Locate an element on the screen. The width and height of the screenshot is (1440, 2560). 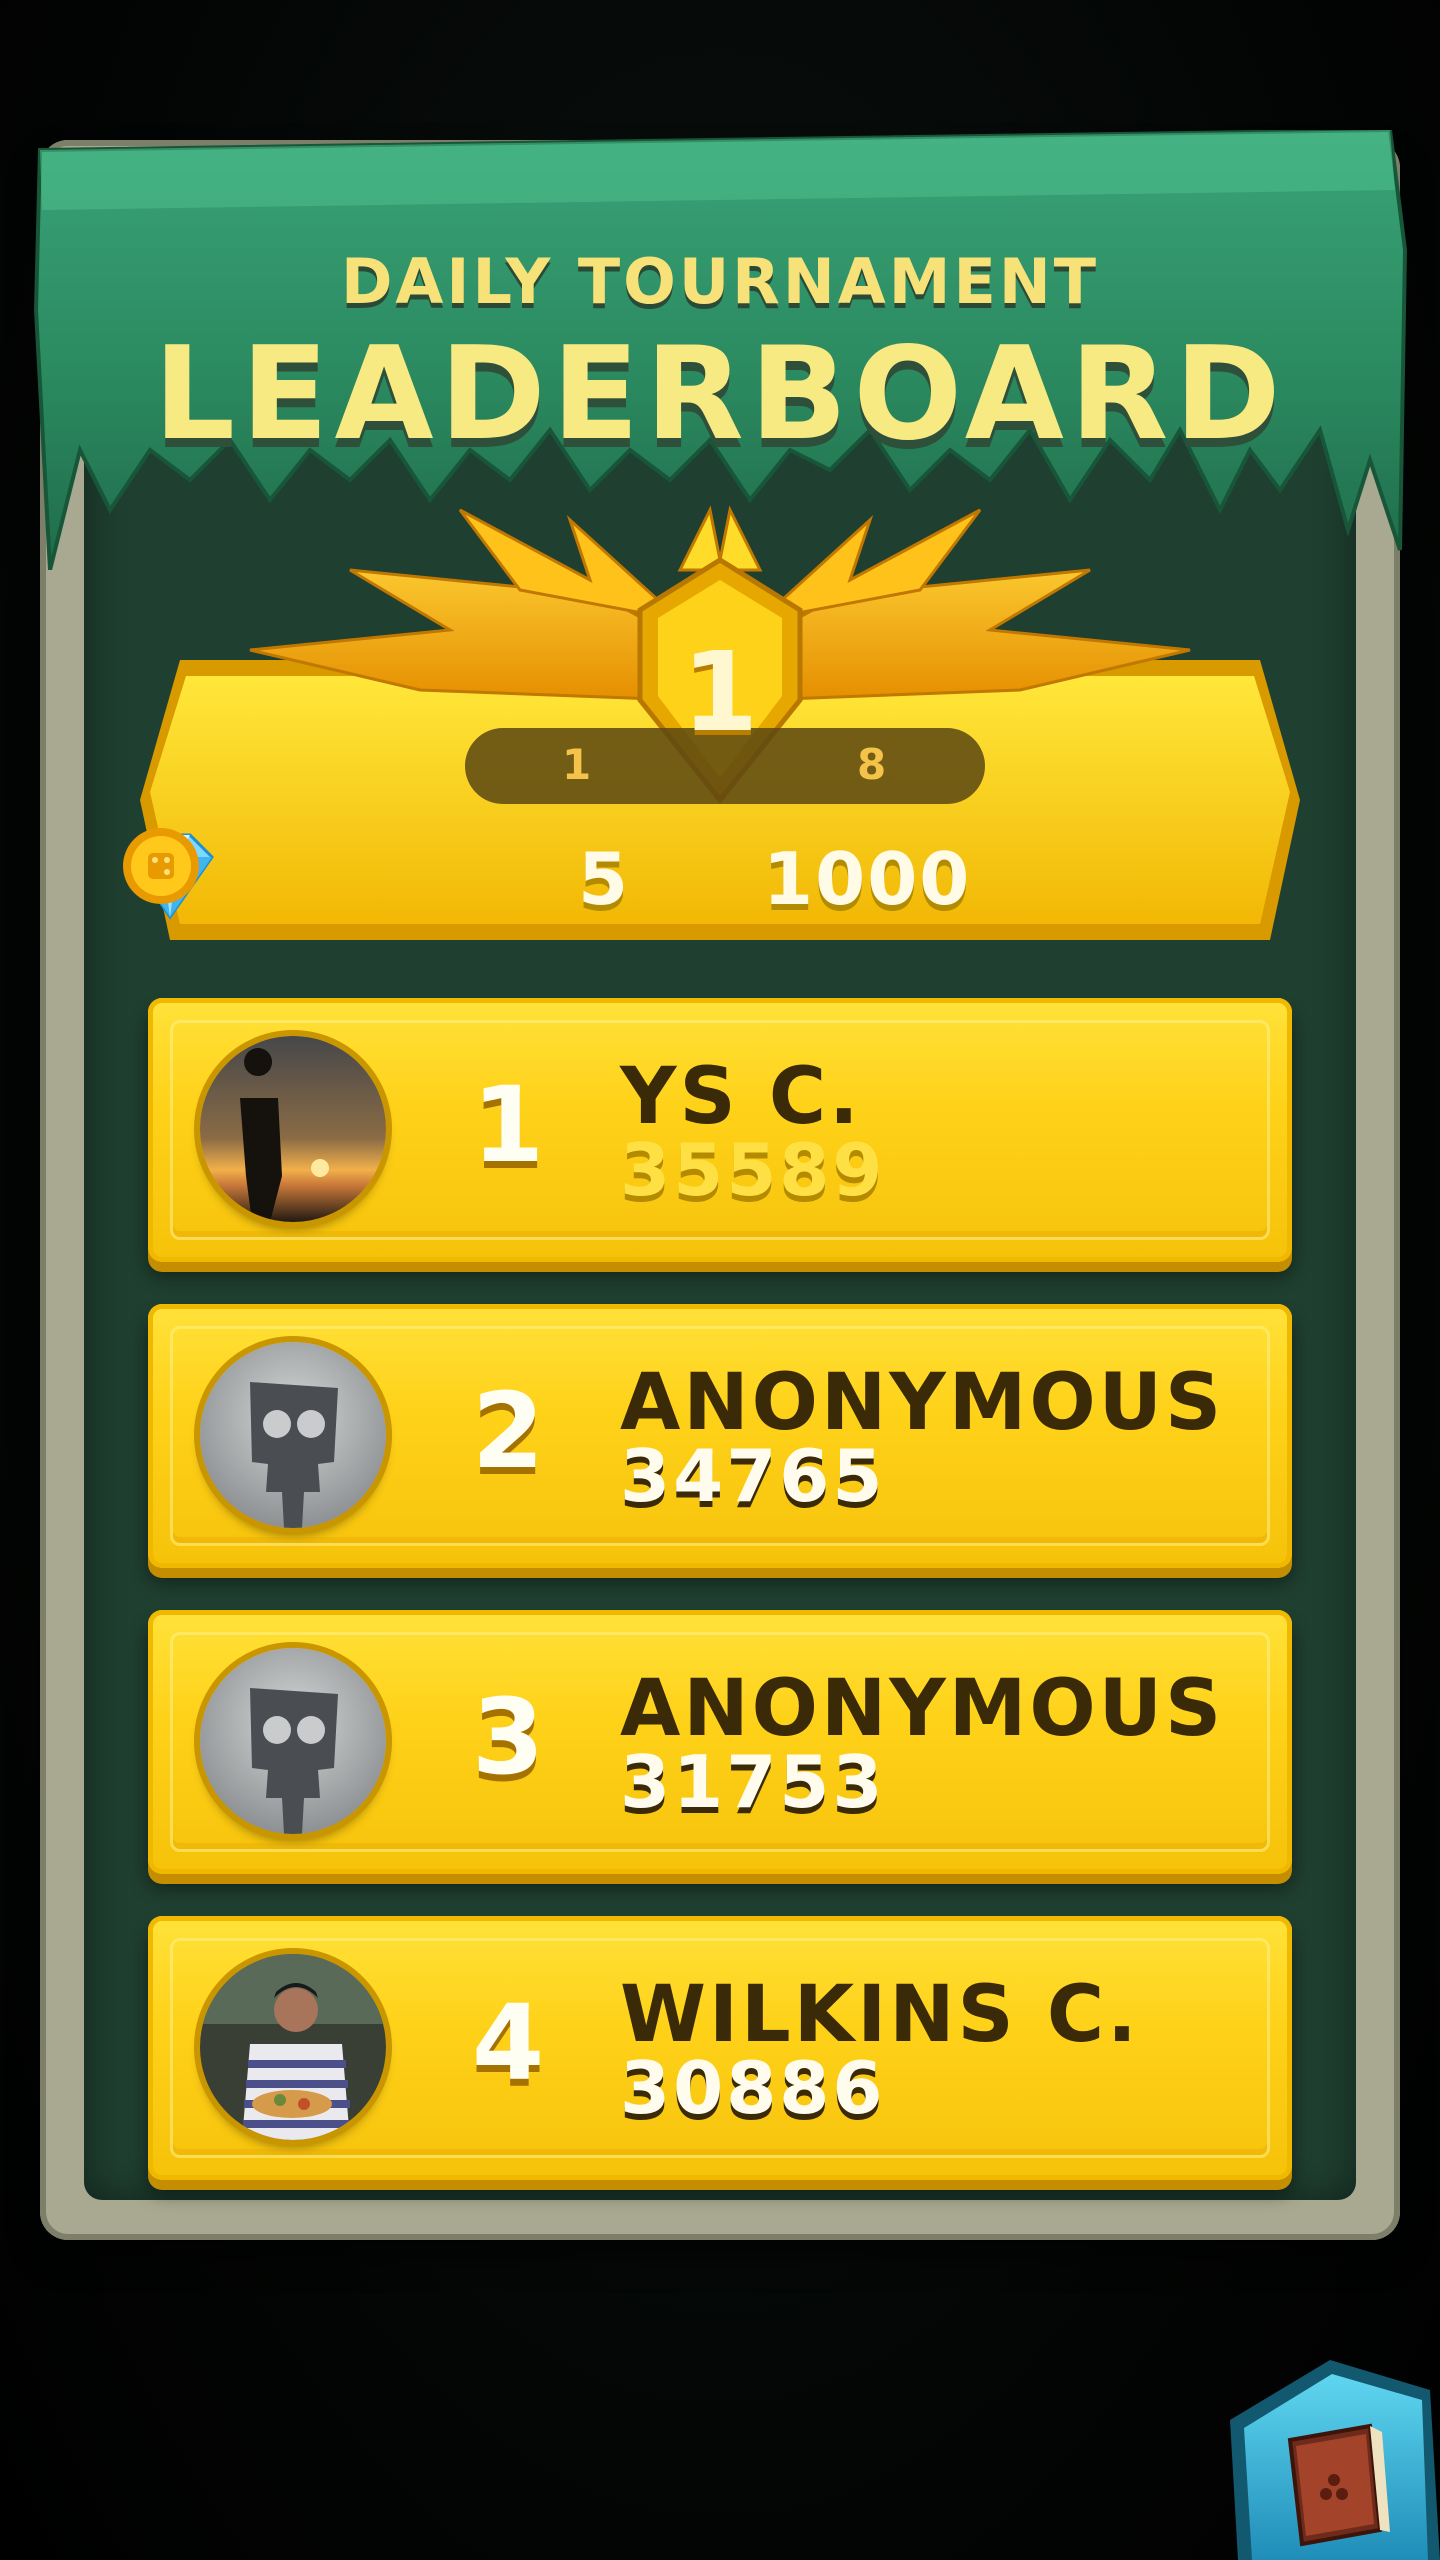
header-subtitle: DAILY TOURNAMENT is located at coordinates (720, 281).